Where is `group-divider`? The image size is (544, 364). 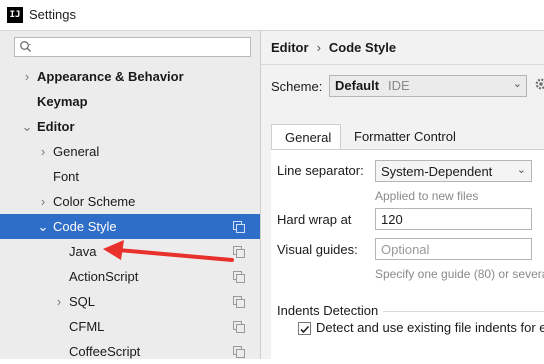
group-divider is located at coordinates (463, 311).